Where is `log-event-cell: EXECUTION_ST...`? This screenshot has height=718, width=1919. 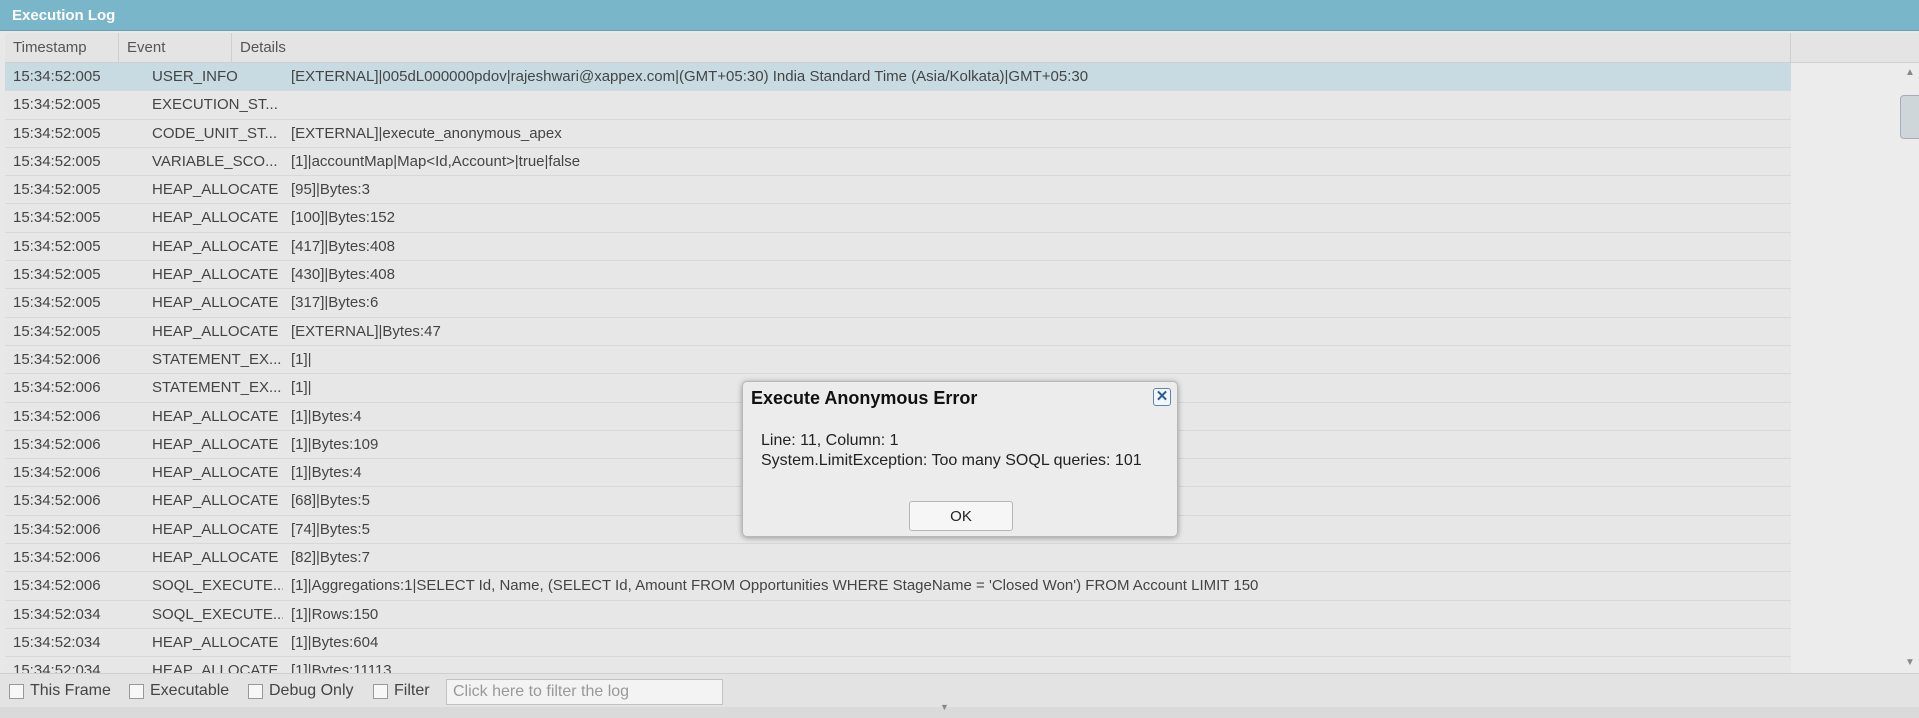 log-event-cell: EXECUTION_ST... is located at coordinates (215, 105).